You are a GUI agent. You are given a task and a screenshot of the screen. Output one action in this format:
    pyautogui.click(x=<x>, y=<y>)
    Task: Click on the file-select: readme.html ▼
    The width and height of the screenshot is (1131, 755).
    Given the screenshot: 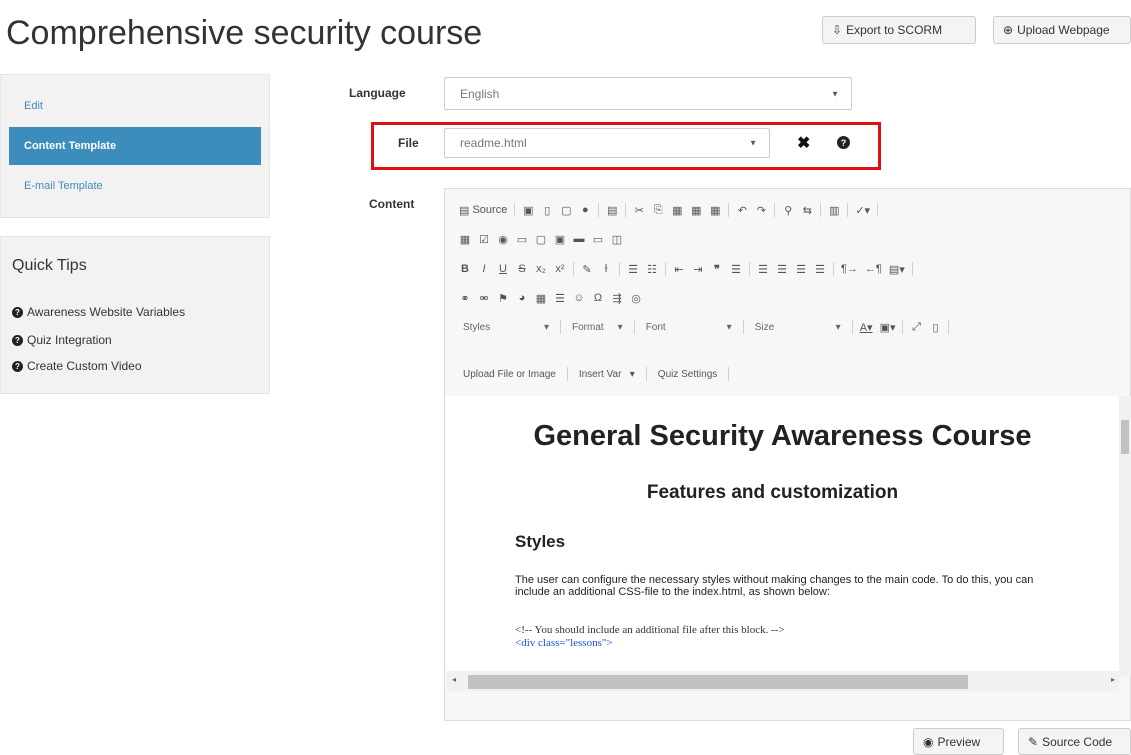 What is the action you would take?
    pyautogui.click(x=607, y=143)
    